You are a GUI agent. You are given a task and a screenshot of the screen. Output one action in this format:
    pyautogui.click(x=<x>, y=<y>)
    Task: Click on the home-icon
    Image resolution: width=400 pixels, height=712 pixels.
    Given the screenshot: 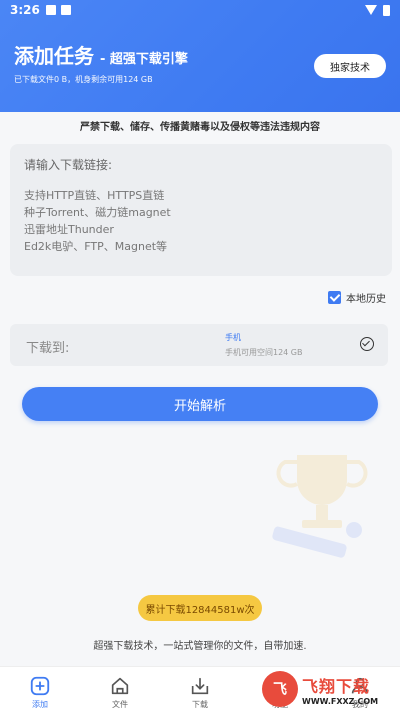 What is the action you would take?
    pyautogui.click(x=120, y=686)
    